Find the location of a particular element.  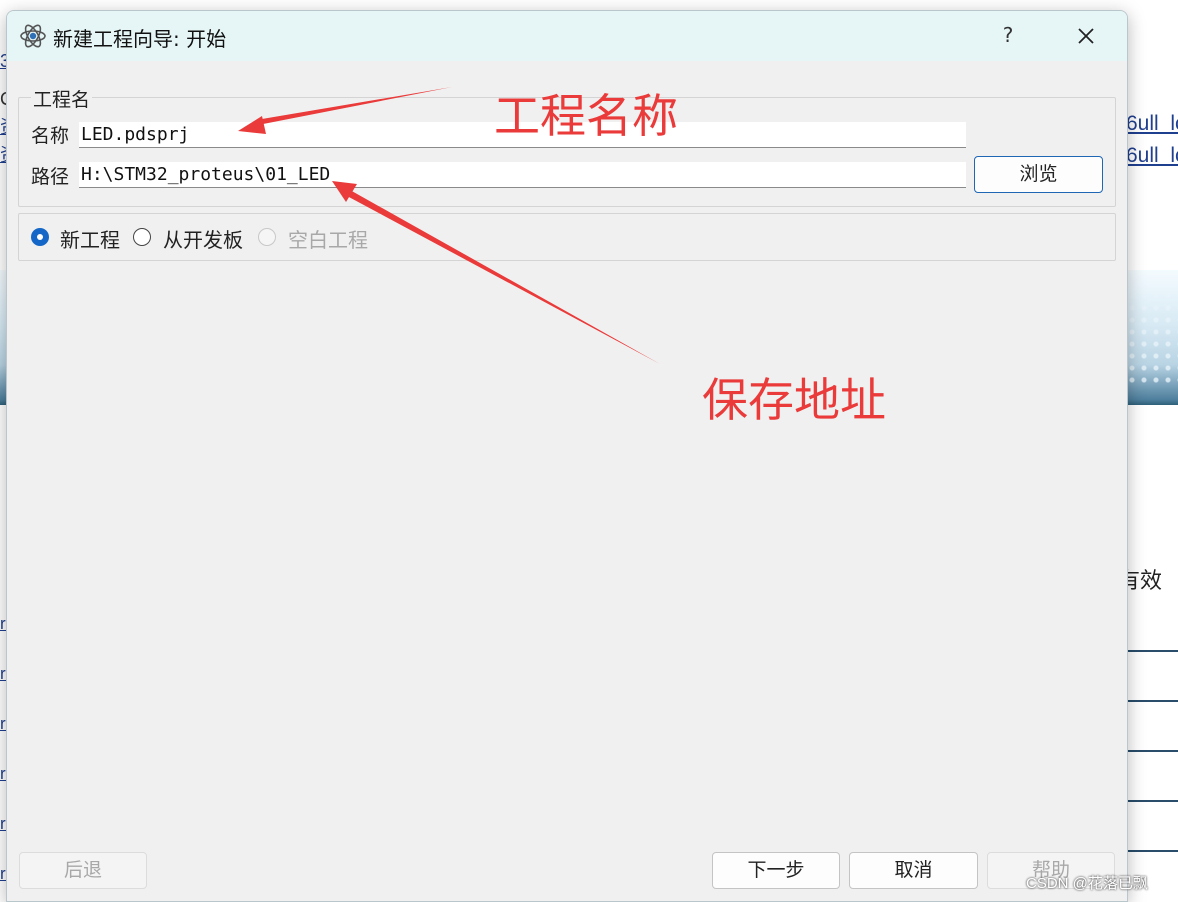

name-label: 名称 is located at coordinates (50, 136).